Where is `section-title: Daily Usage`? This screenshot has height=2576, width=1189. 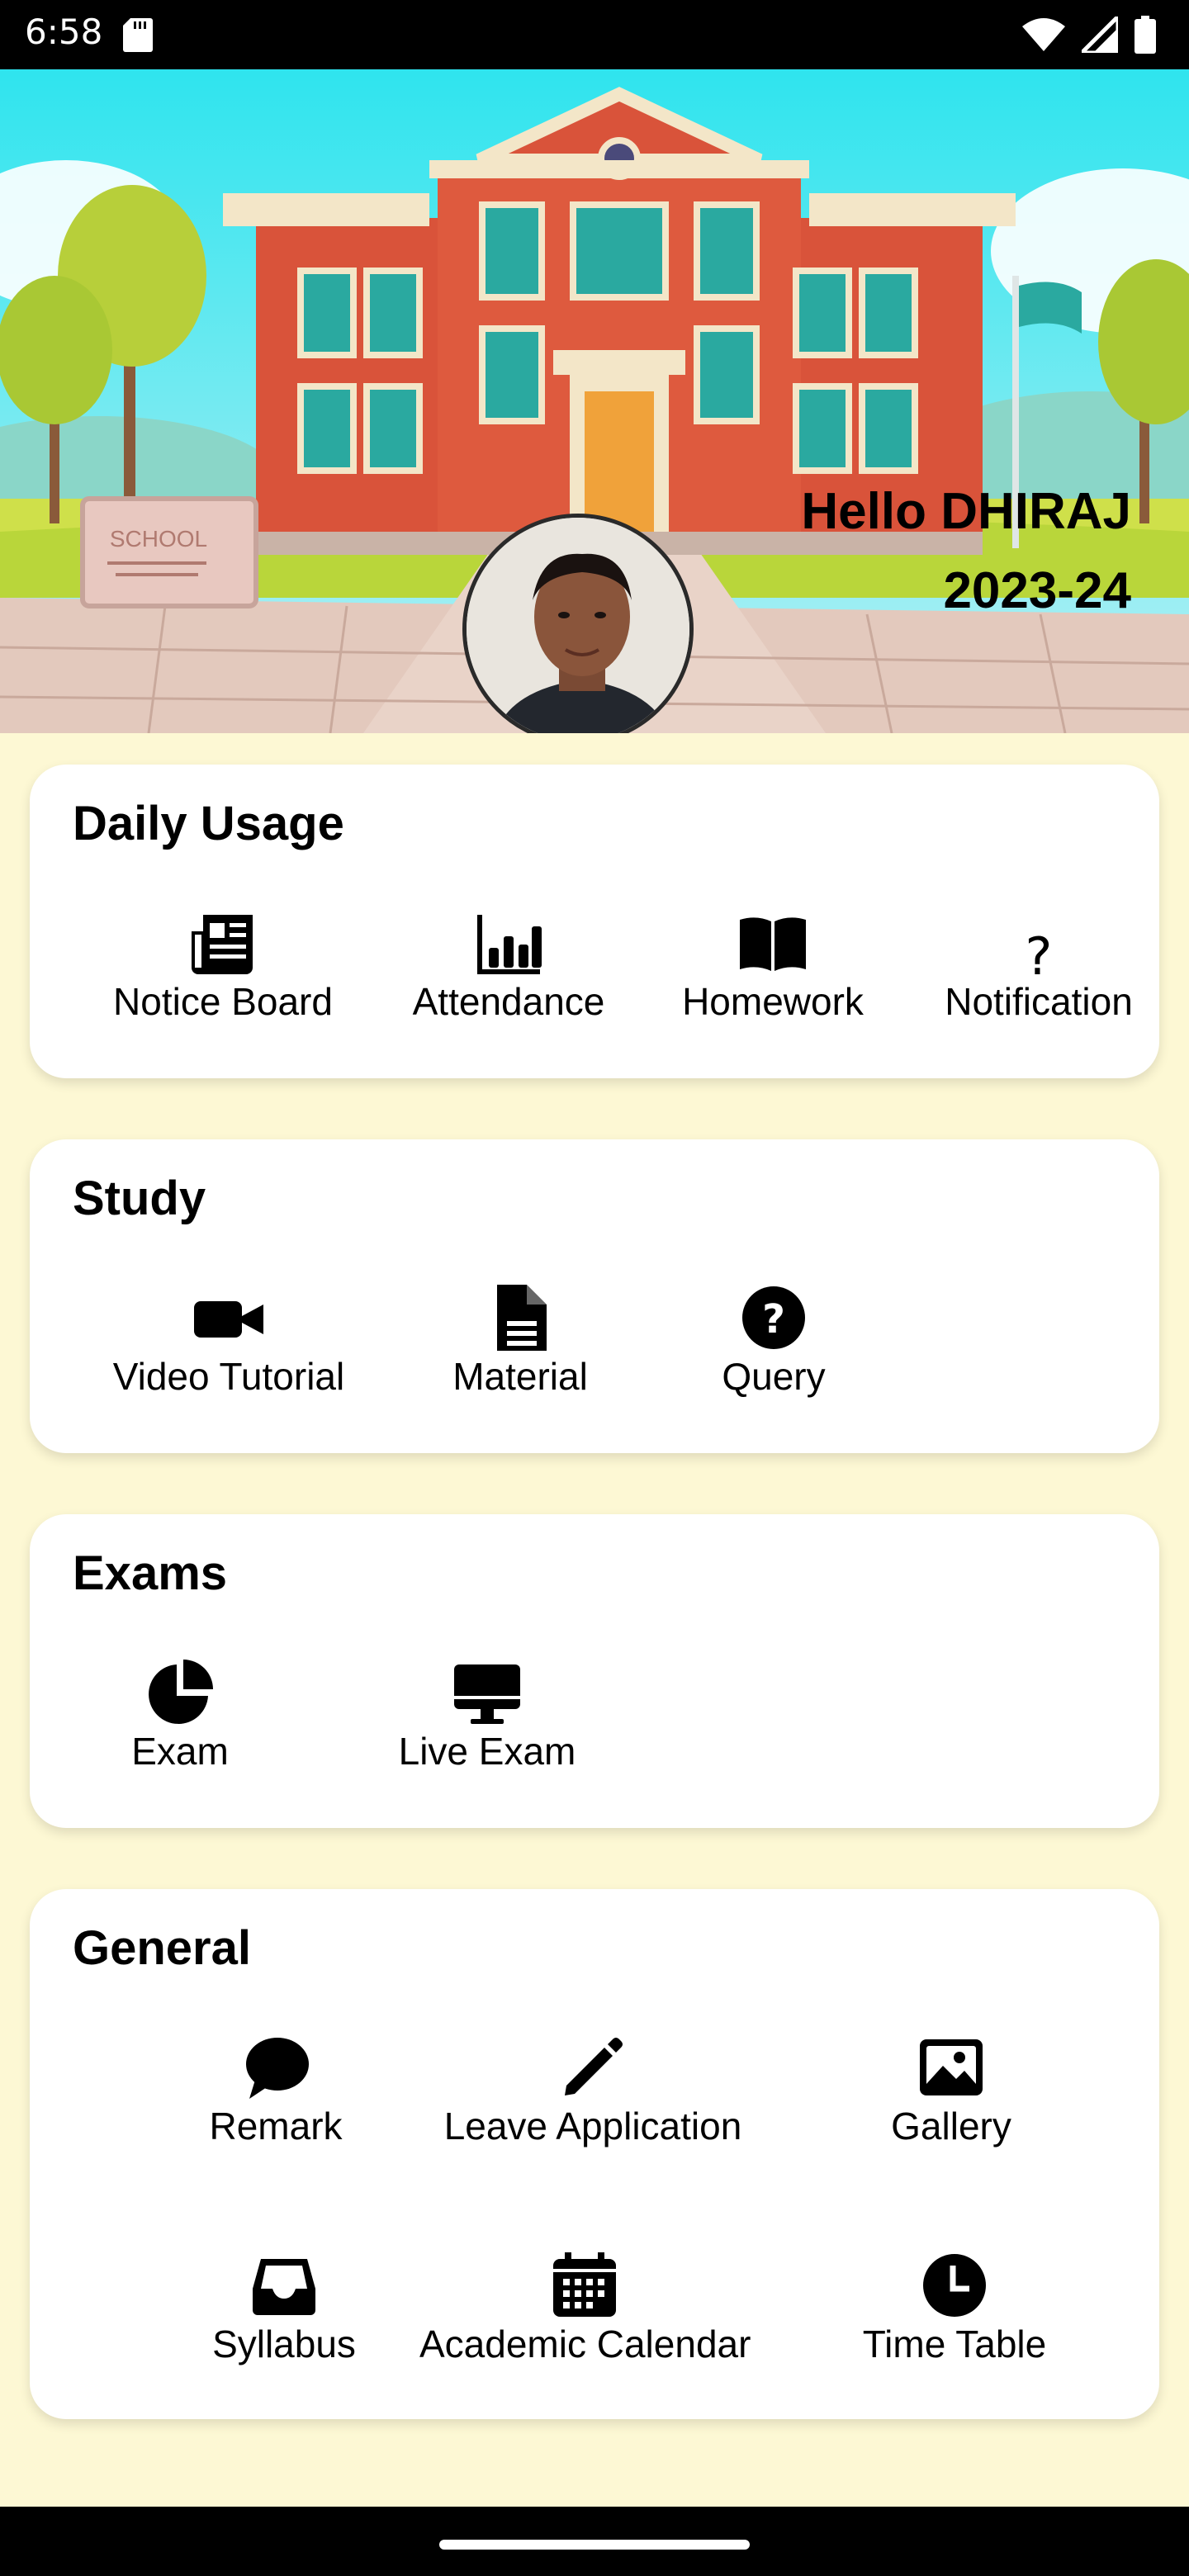 section-title: Daily Usage is located at coordinates (208, 823).